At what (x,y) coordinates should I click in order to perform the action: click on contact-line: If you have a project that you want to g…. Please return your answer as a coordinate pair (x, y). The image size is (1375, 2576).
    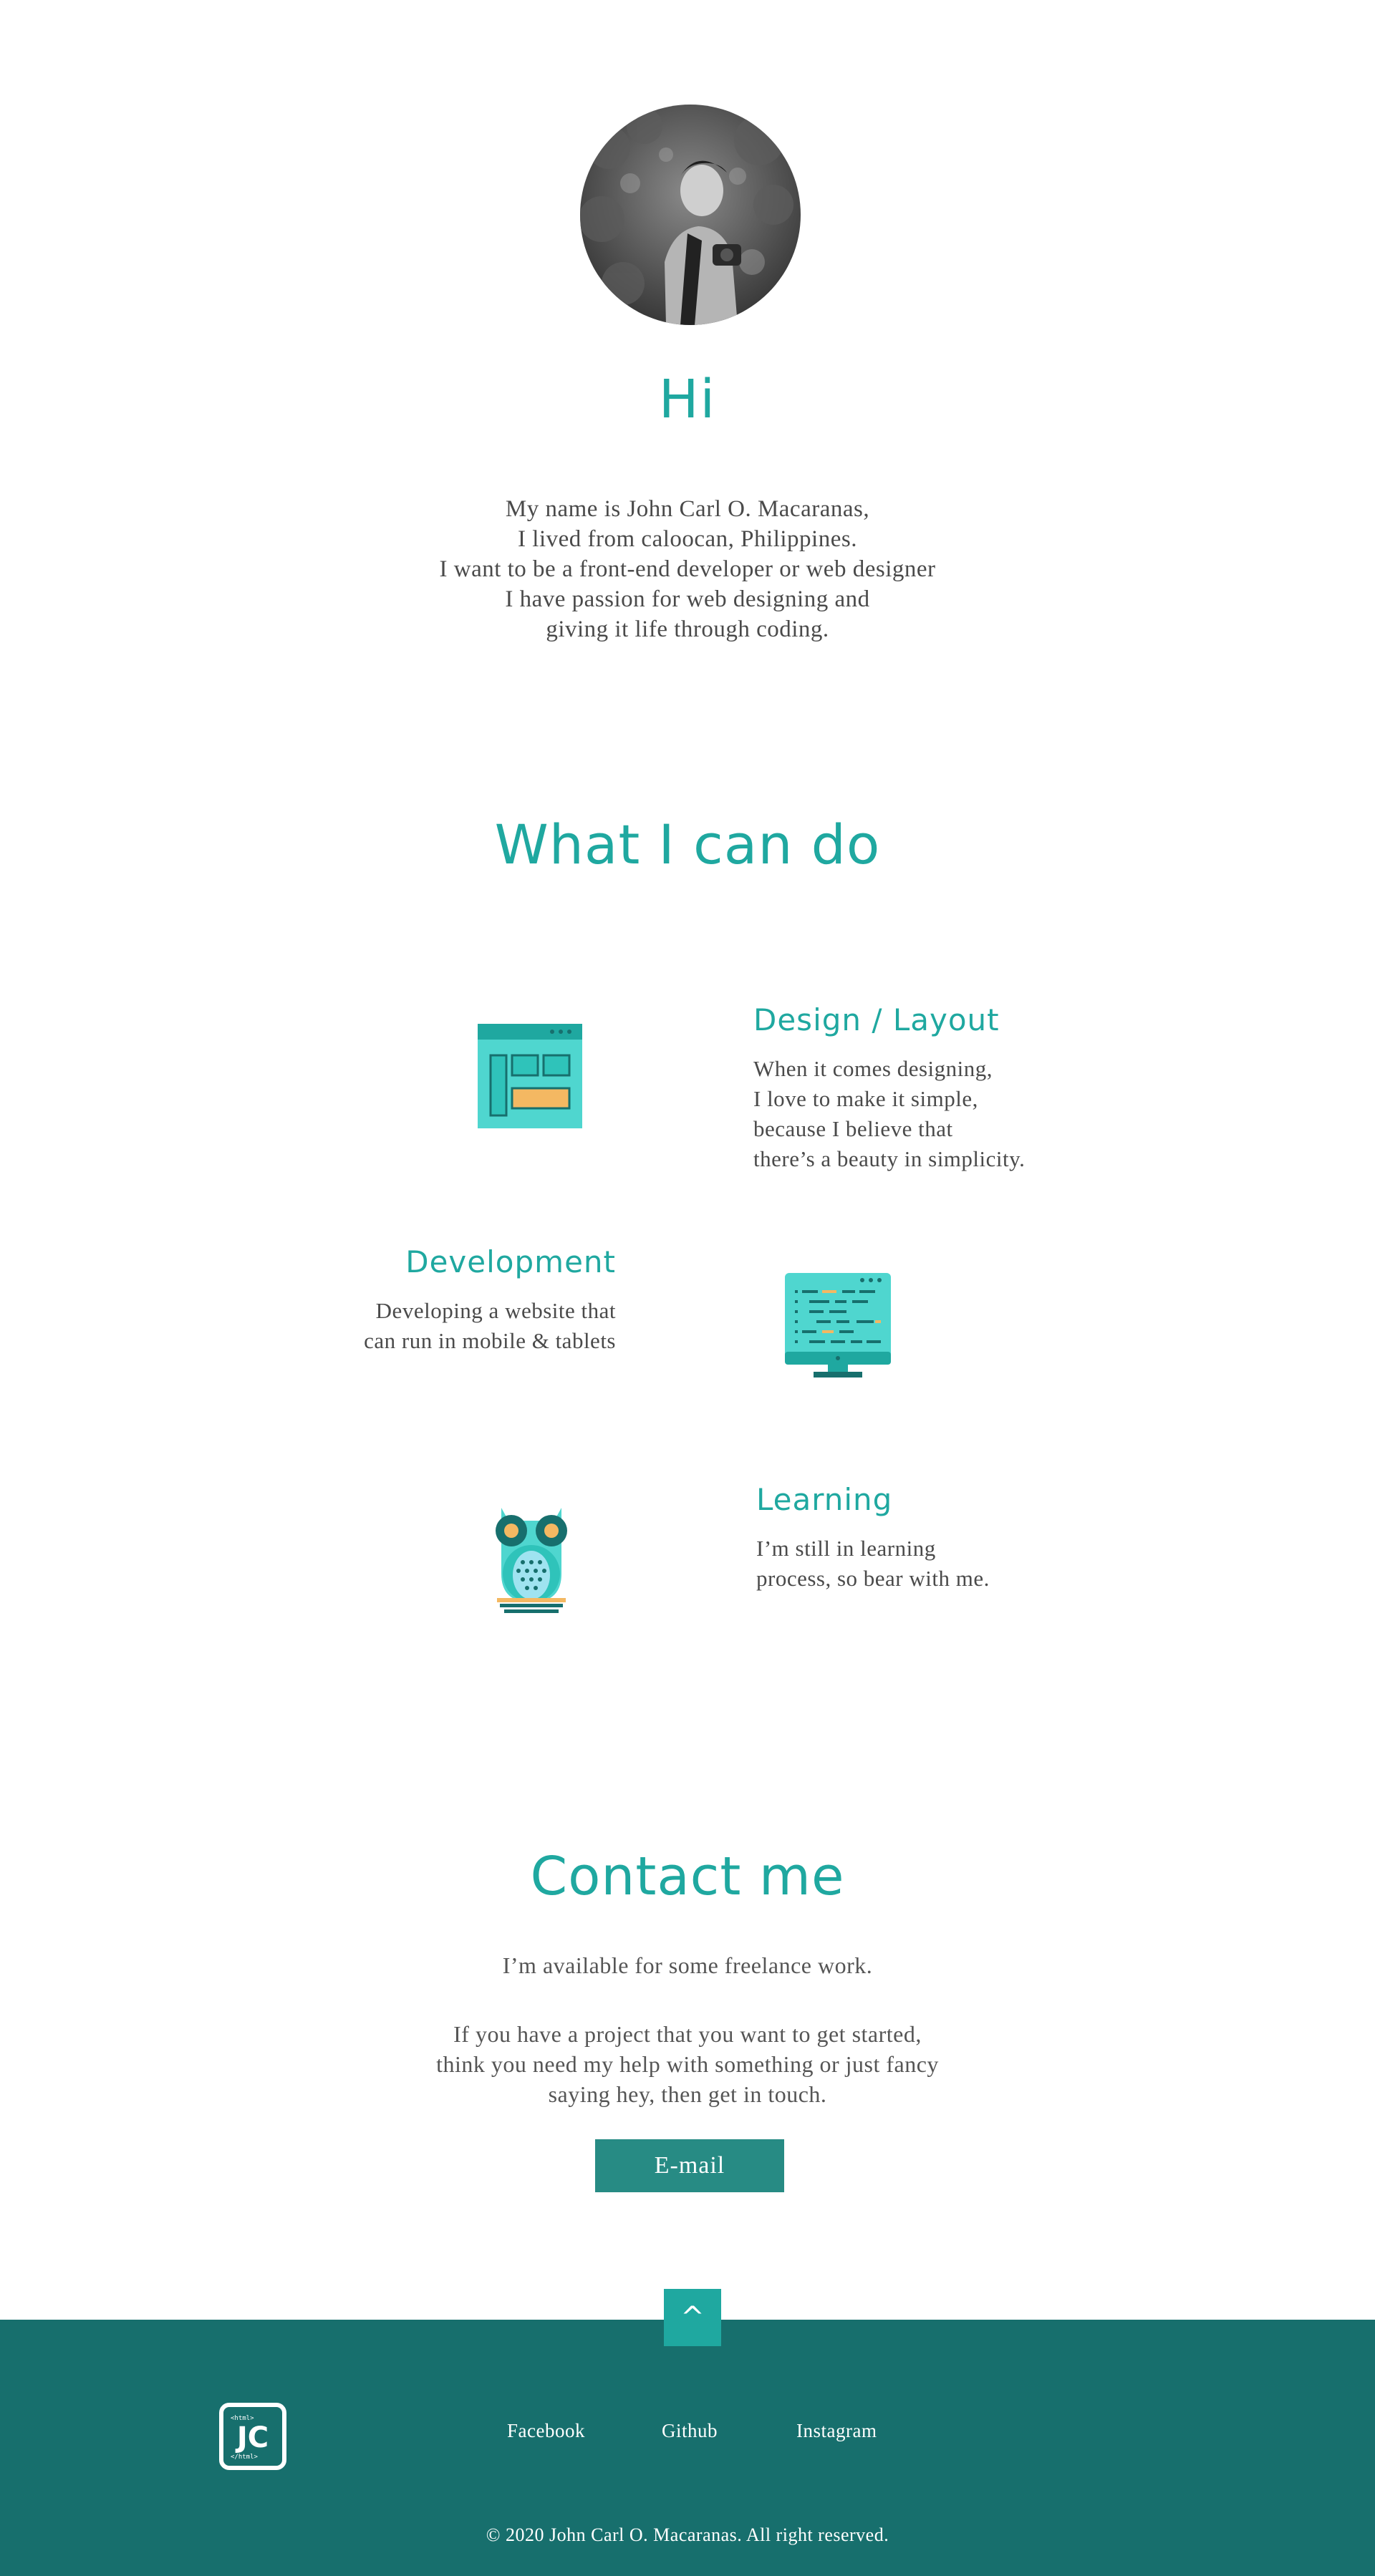
    Looking at the image, I should click on (688, 2034).